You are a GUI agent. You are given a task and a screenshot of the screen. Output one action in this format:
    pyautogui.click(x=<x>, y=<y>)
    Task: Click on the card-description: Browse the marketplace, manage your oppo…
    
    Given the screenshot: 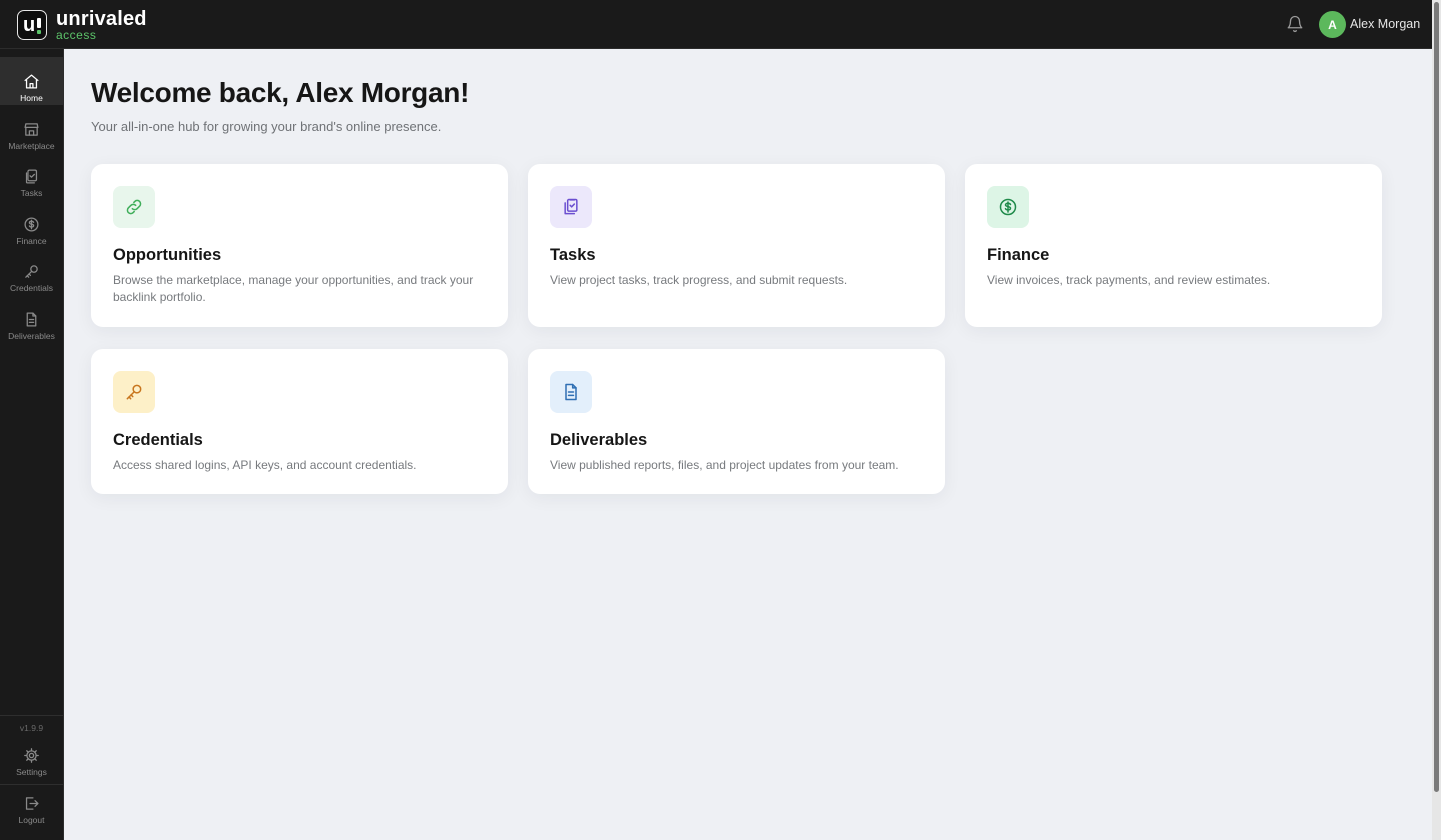 What is the action you would take?
    pyautogui.click(x=293, y=288)
    